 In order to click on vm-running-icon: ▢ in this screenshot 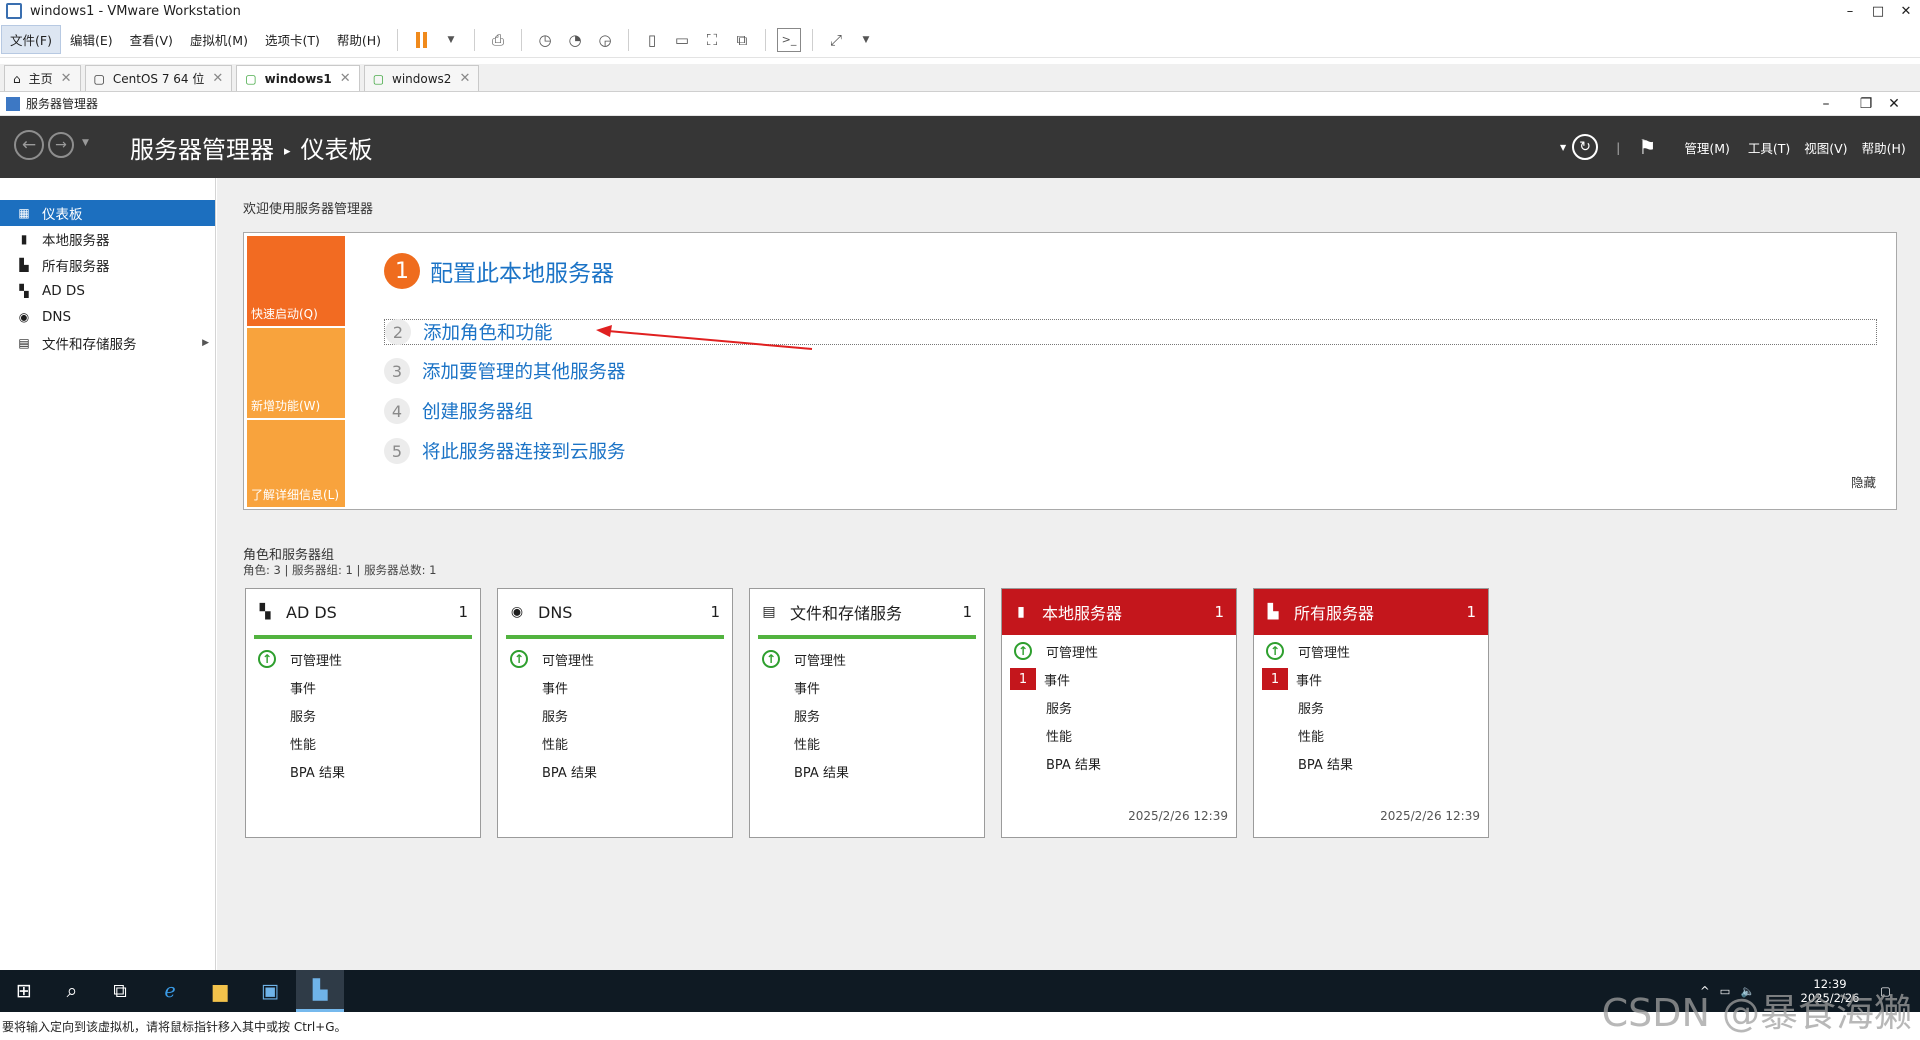, I will do `click(251, 78)`.